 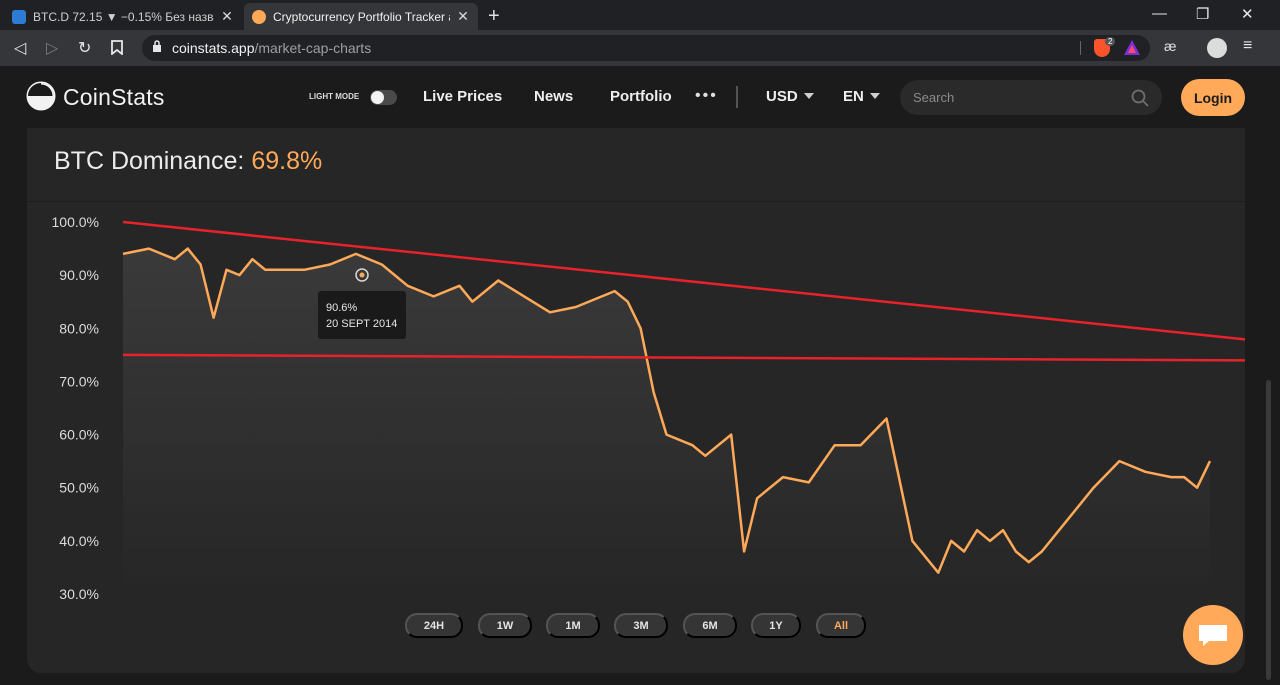 I want to click on coinstats-logo-icon, so click(x=41, y=96).